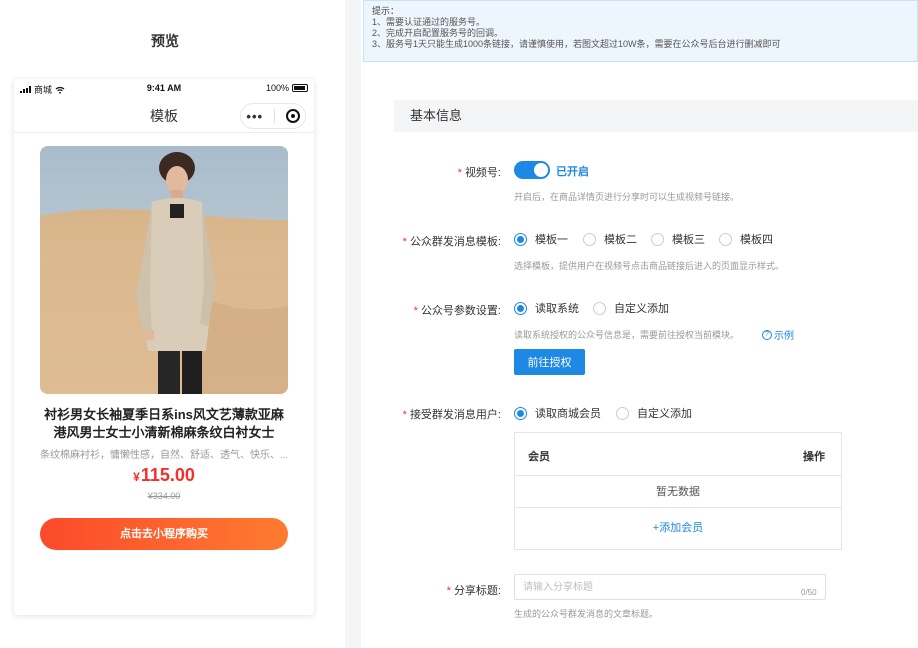 This screenshot has width=918, height=648. I want to click on account-params-label: * 公众号参数设置:, so click(457, 311).